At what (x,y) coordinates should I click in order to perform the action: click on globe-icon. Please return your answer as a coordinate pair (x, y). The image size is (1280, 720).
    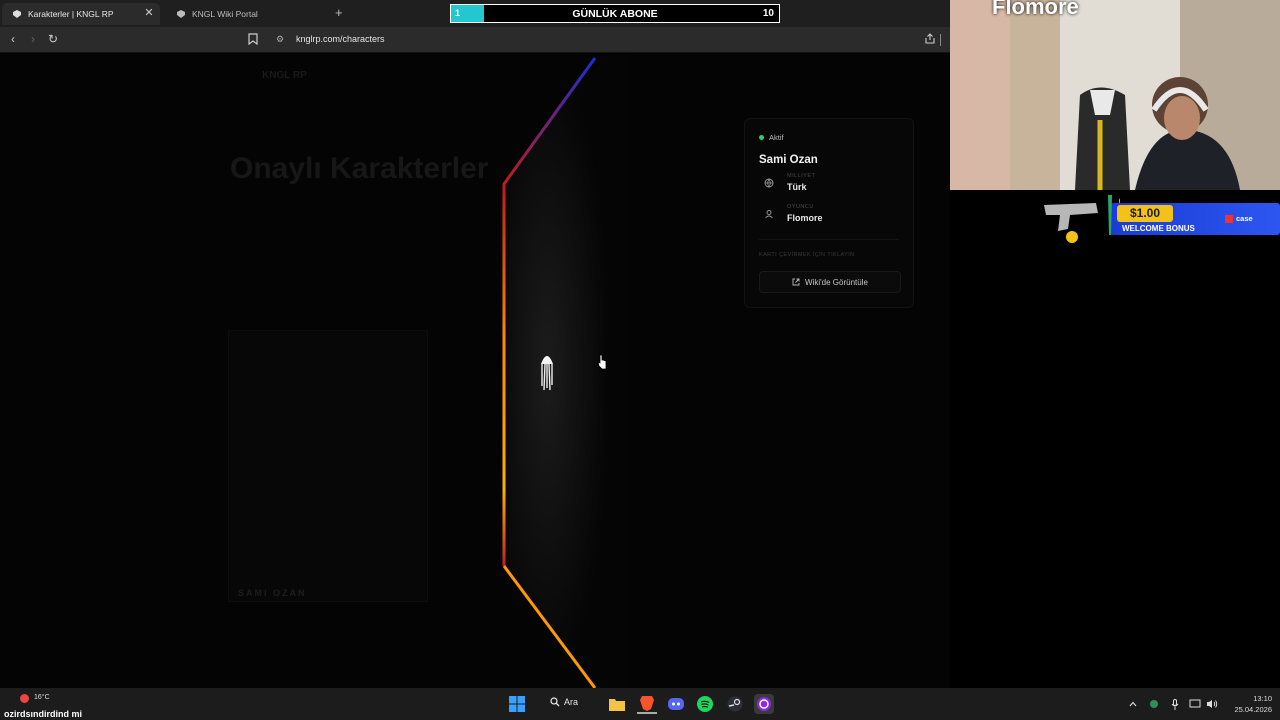
    Looking at the image, I should click on (769, 183).